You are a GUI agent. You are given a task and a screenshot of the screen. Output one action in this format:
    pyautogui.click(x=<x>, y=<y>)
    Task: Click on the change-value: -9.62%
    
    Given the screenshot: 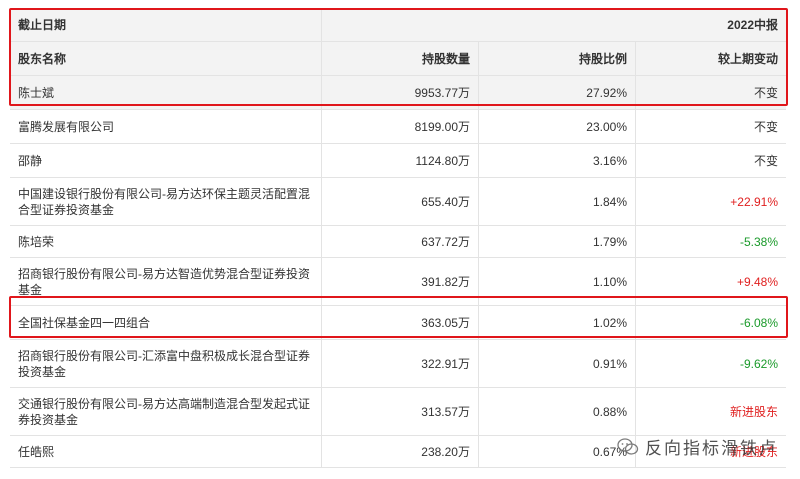 What is the action you would take?
    pyautogui.click(x=758, y=363)
    